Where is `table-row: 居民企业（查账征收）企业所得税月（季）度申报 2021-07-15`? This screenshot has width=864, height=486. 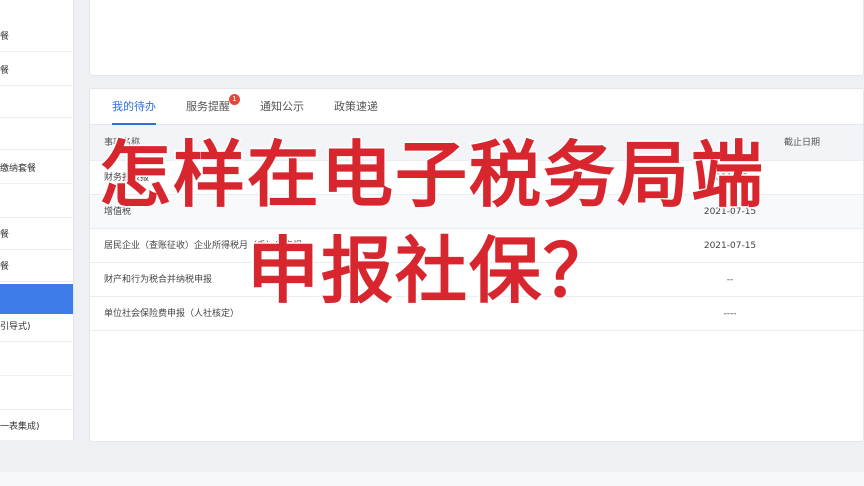 table-row: 居民企业（查账征收）企业所得税月（季）度申报 2021-07-15 is located at coordinates (476, 246).